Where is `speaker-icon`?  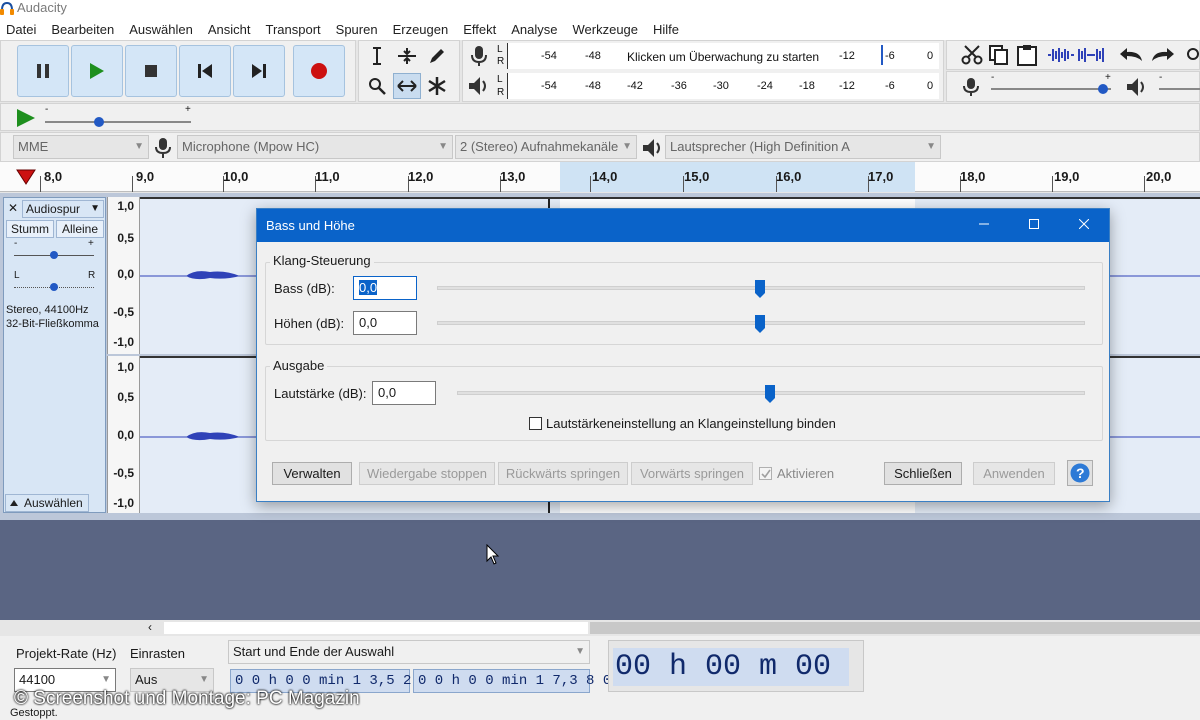 speaker-icon is located at coordinates (478, 86).